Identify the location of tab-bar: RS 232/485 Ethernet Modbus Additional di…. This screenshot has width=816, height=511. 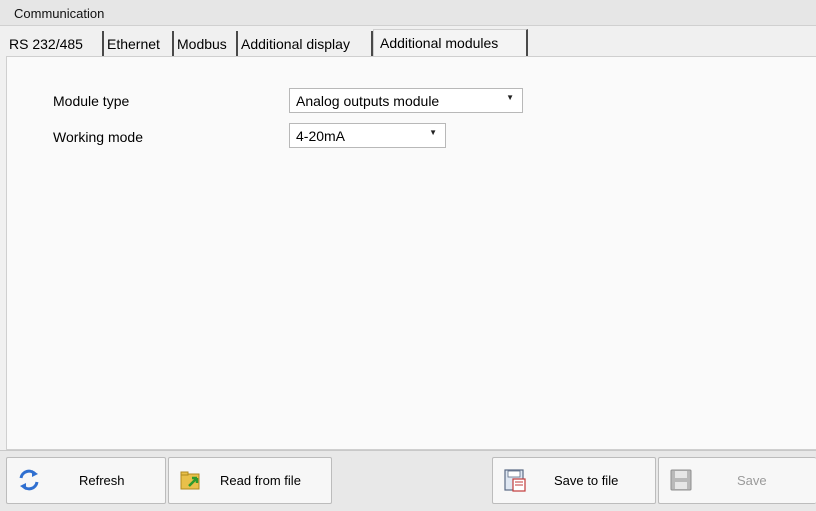
(411, 43).